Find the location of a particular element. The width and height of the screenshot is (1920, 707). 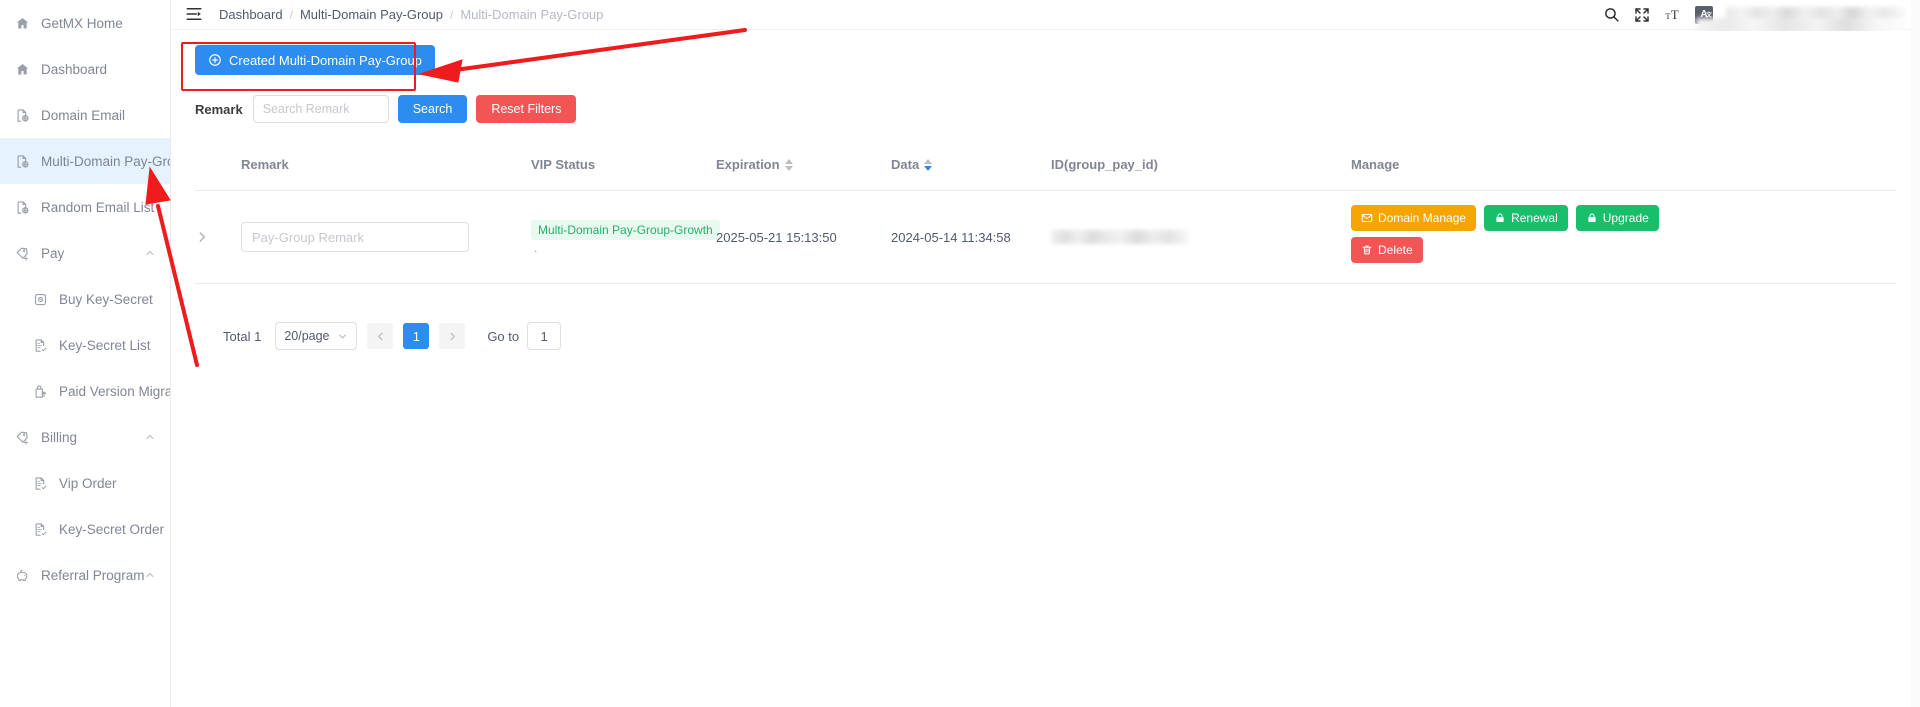

search-button: Search is located at coordinates (432, 109).